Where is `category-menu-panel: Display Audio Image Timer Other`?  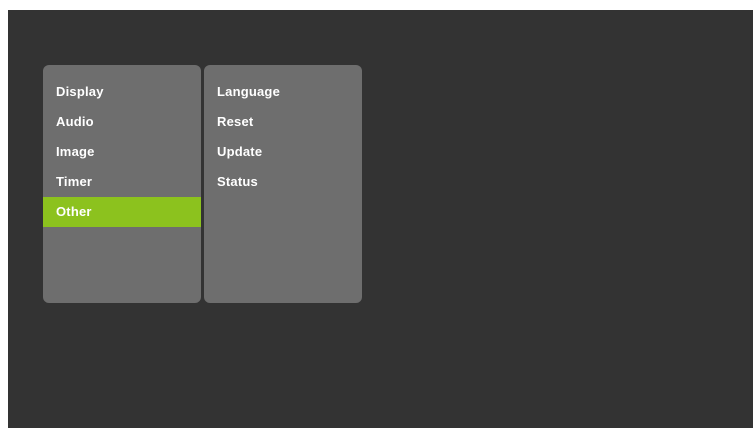 category-menu-panel: Display Audio Image Timer Other is located at coordinates (122, 184).